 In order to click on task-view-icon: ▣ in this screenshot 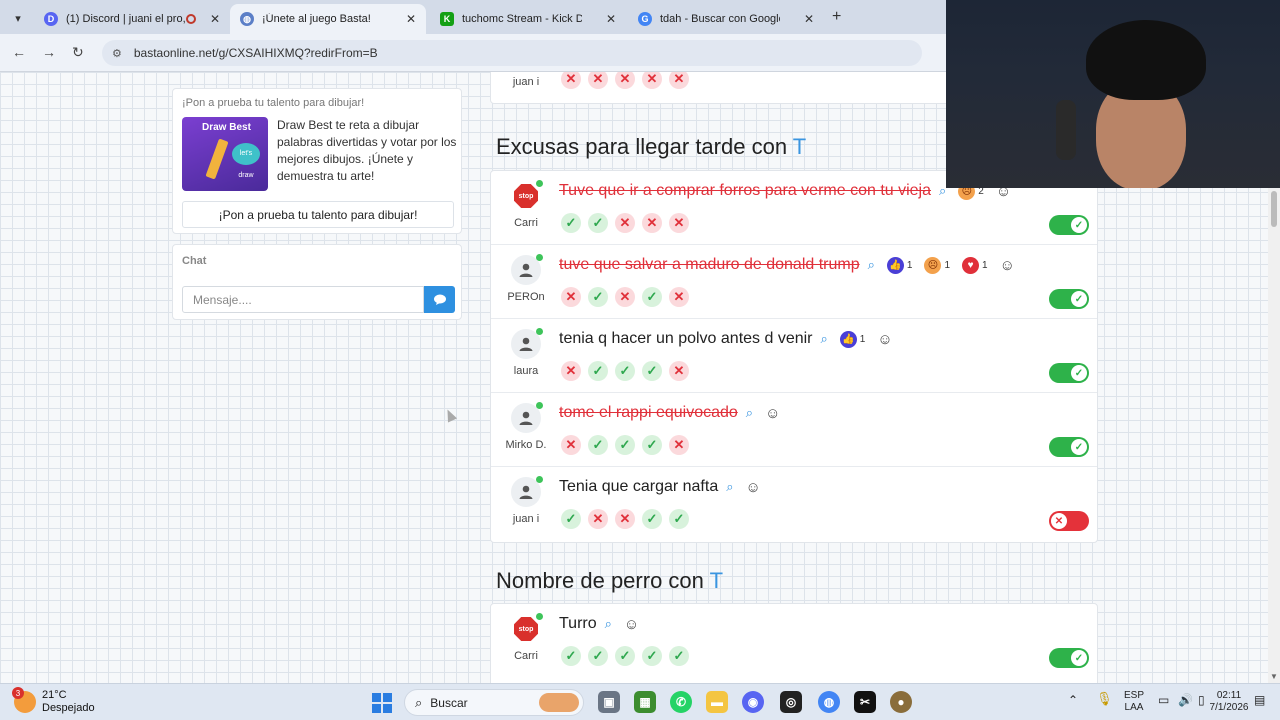, I will do `click(609, 702)`.